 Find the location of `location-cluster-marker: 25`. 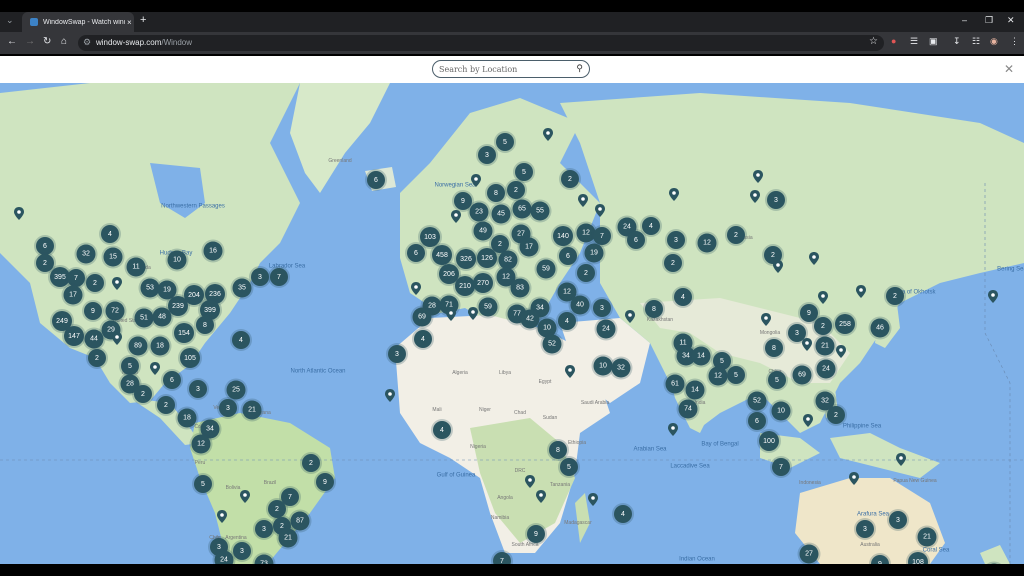

location-cluster-marker: 25 is located at coordinates (236, 390).